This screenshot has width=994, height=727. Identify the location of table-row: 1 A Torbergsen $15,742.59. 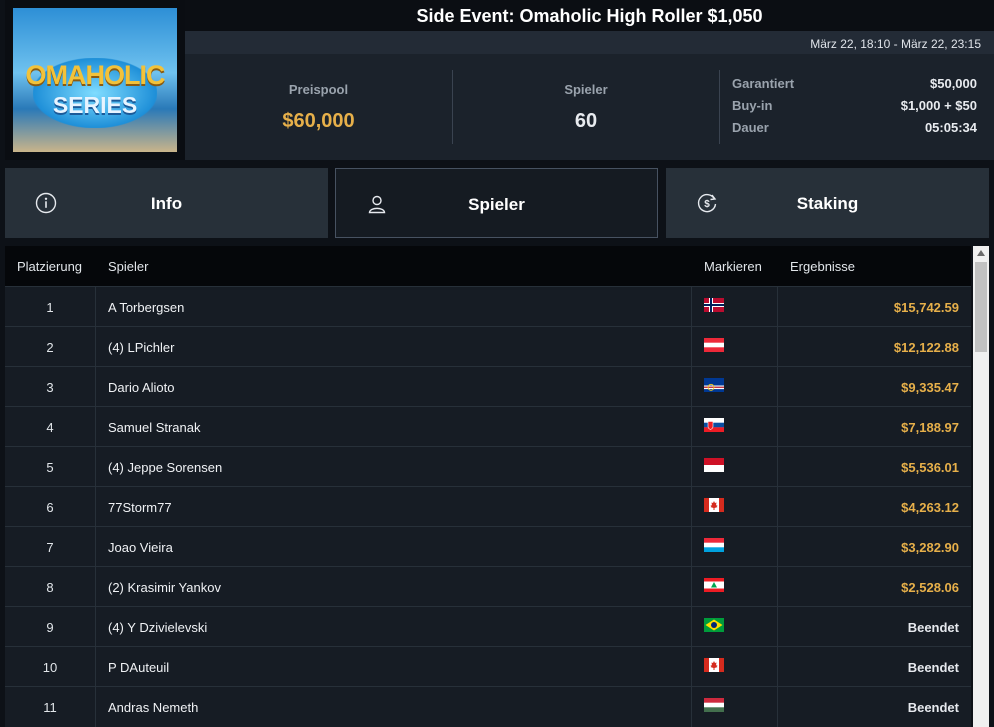
(488, 306).